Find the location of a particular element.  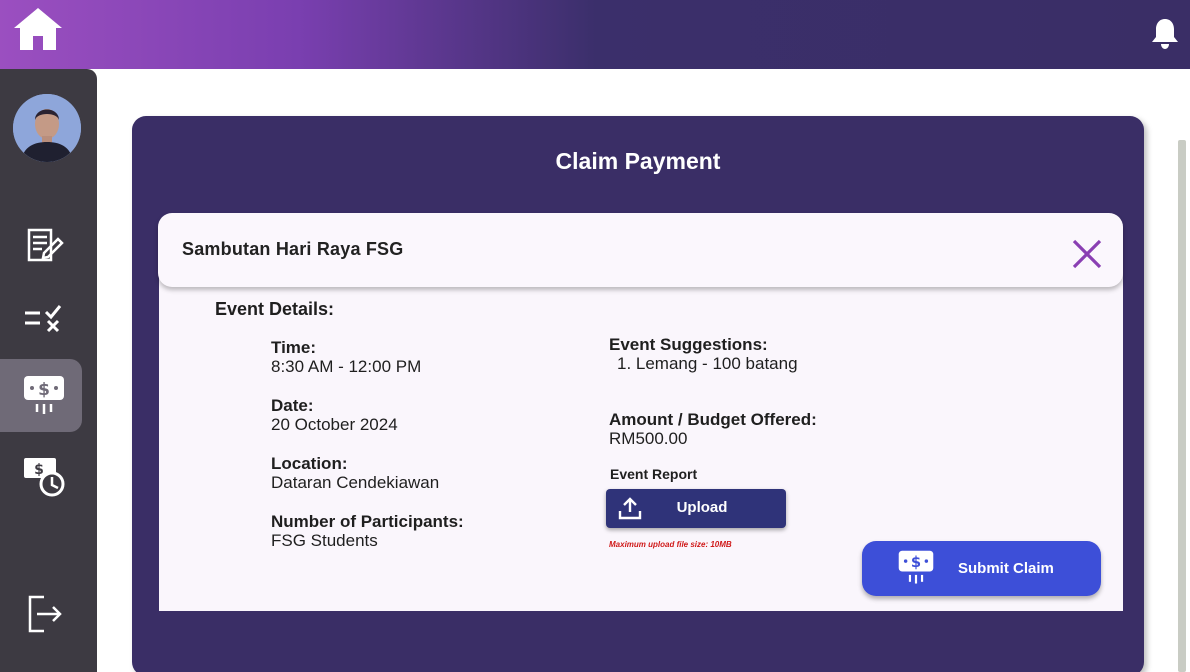

submit-claim-button: $ Submit Claim is located at coordinates (981, 568).